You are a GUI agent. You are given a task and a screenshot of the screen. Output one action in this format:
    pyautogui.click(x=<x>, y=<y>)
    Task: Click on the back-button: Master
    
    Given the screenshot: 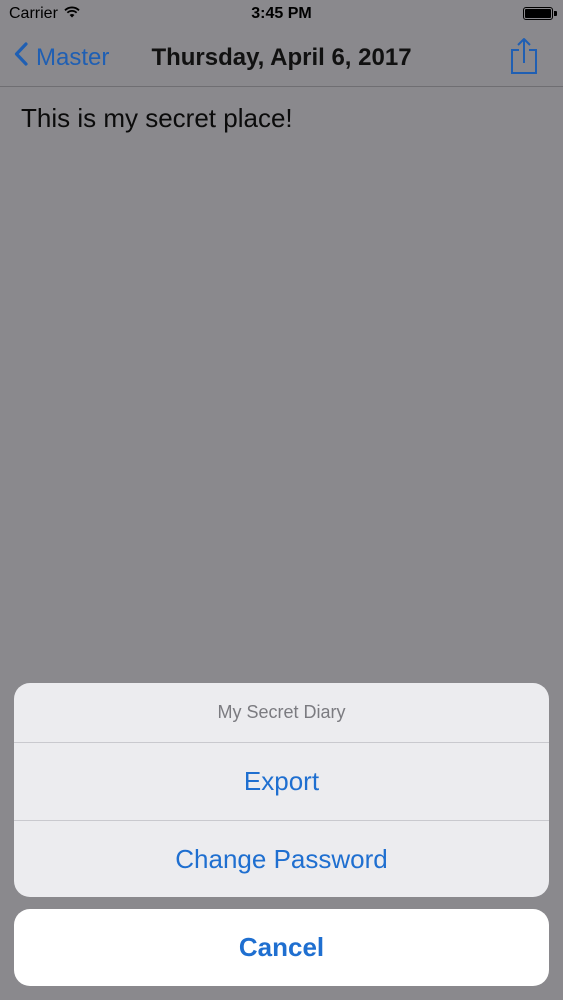 What is the action you would take?
    pyautogui.click(x=61, y=57)
    